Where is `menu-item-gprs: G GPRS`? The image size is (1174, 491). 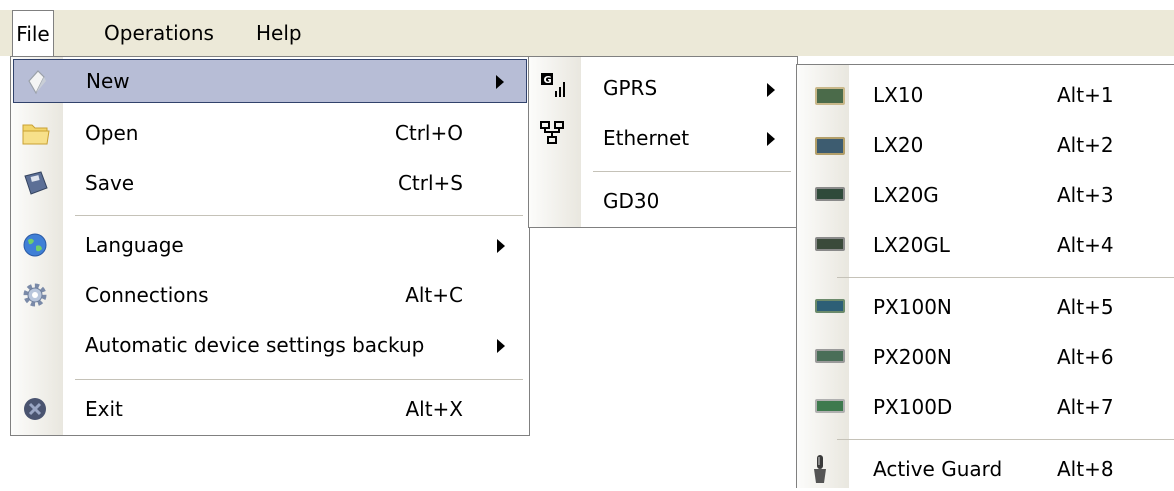 menu-item-gprs: G GPRS is located at coordinates (663, 89).